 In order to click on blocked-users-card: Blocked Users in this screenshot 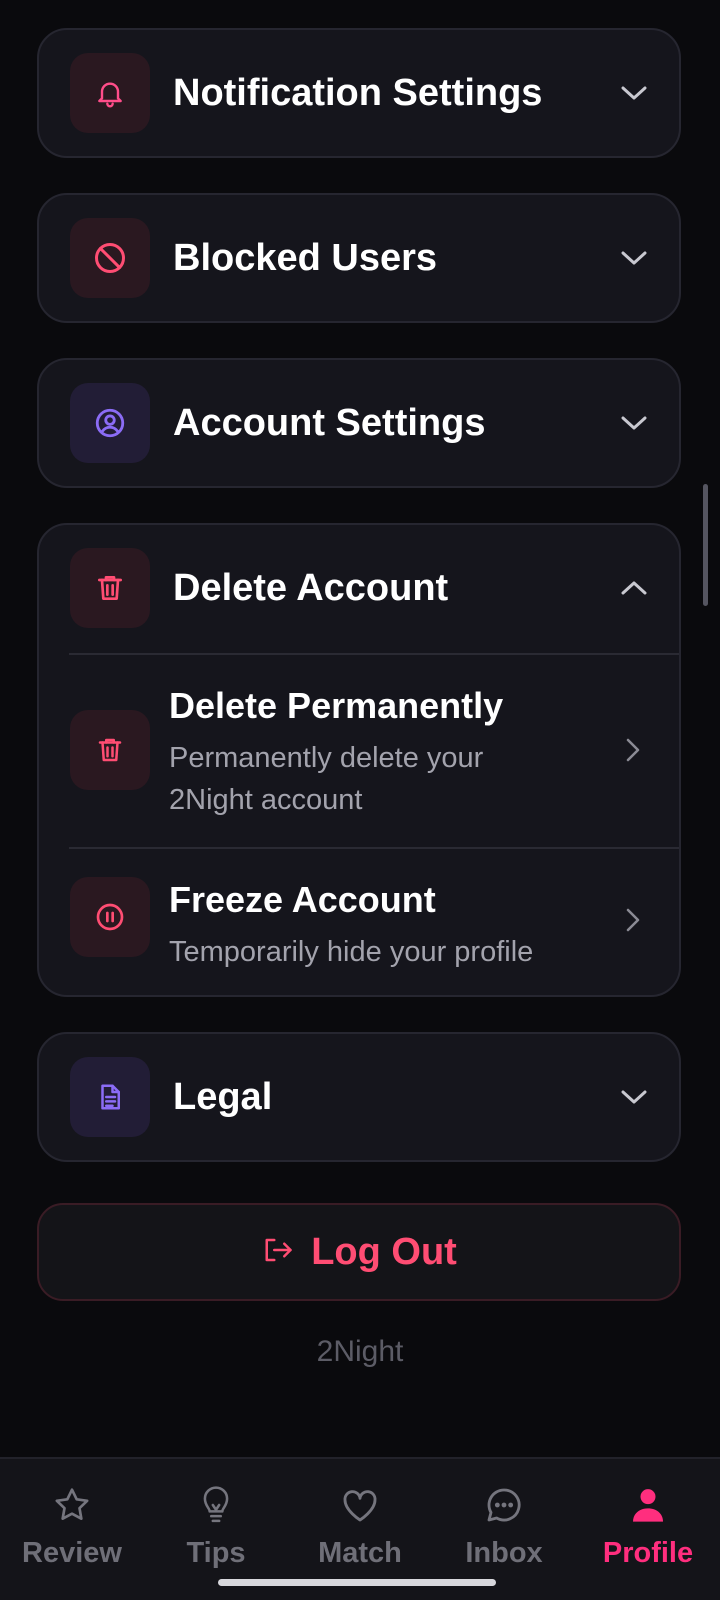, I will do `click(359, 258)`.